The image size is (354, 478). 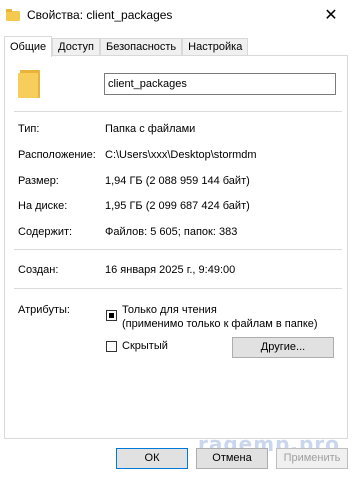 I want to click on hidden-label: Скрытый, so click(x=145, y=346).